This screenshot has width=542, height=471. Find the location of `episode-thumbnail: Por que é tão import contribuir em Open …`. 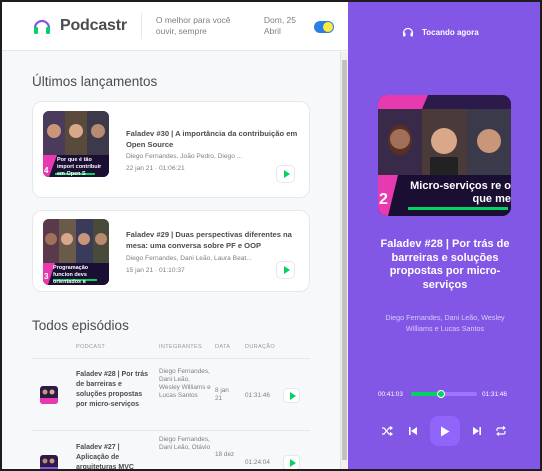

episode-thumbnail: Por que é tão import contribuir em Open … is located at coordinates (76, 144).